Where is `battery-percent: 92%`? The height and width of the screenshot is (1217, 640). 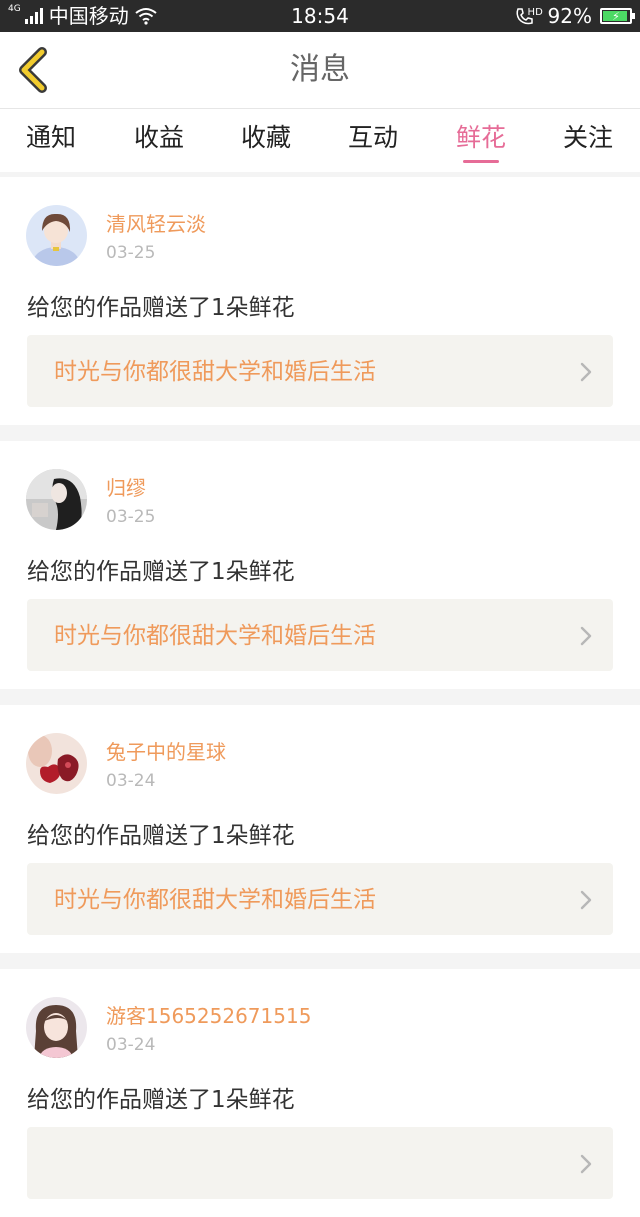 battery-percent: 92% is located at coordinates (569, 16).